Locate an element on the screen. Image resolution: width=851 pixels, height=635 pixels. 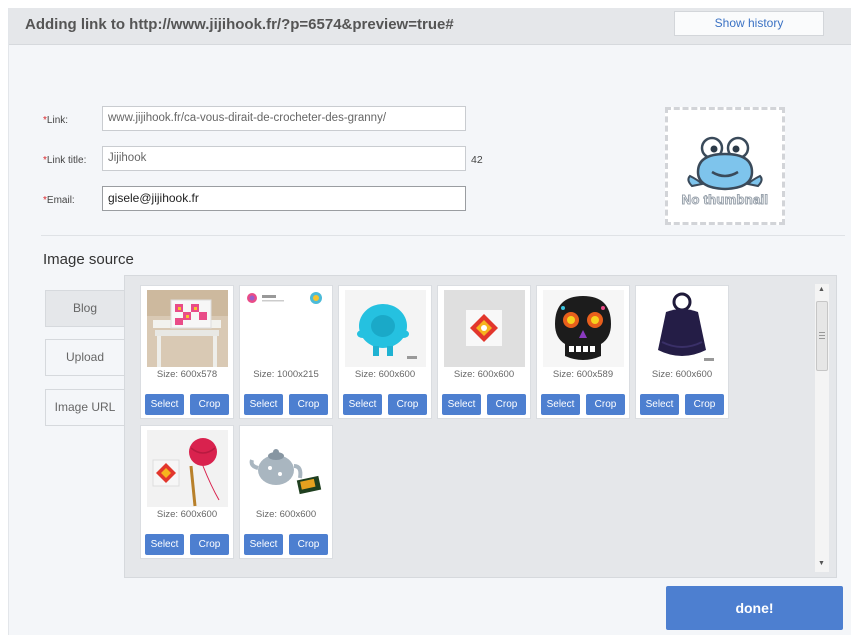
scroll-up-arrow-icon: ▲ is located at coordinates (821, 289).